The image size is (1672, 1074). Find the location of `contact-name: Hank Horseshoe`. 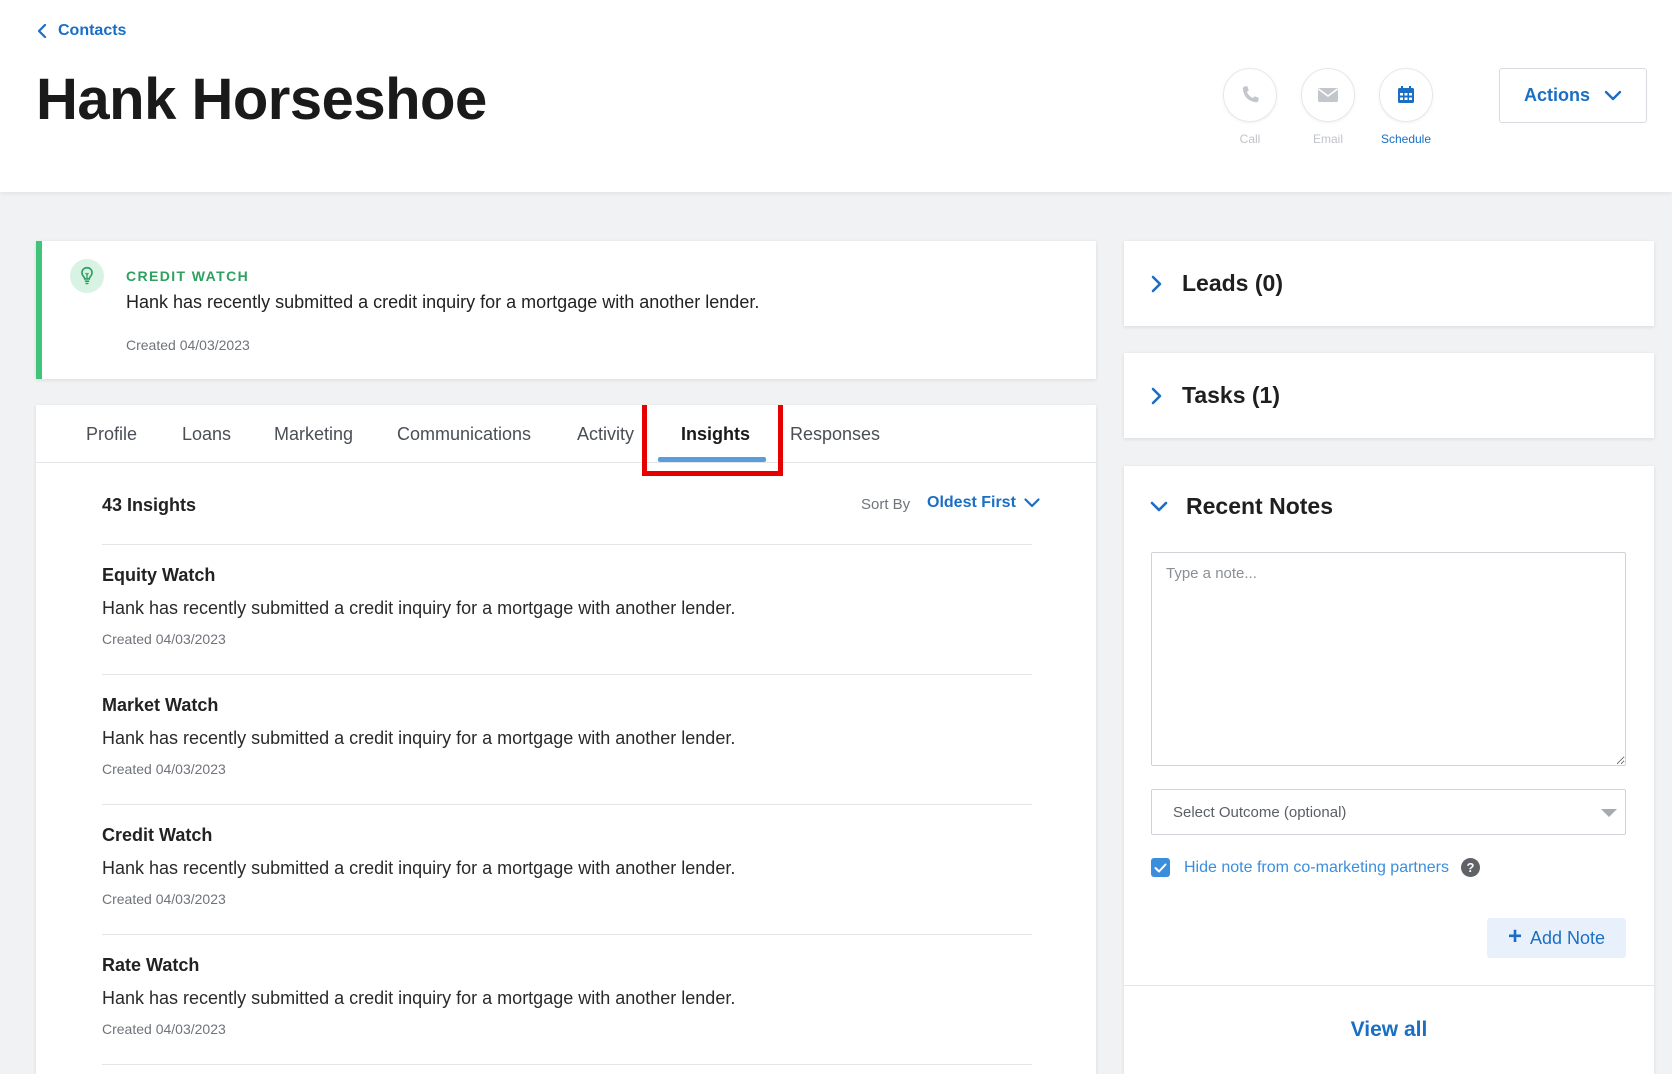

contact-name: Hank Horseshoe is located at coordinates (261, 99).